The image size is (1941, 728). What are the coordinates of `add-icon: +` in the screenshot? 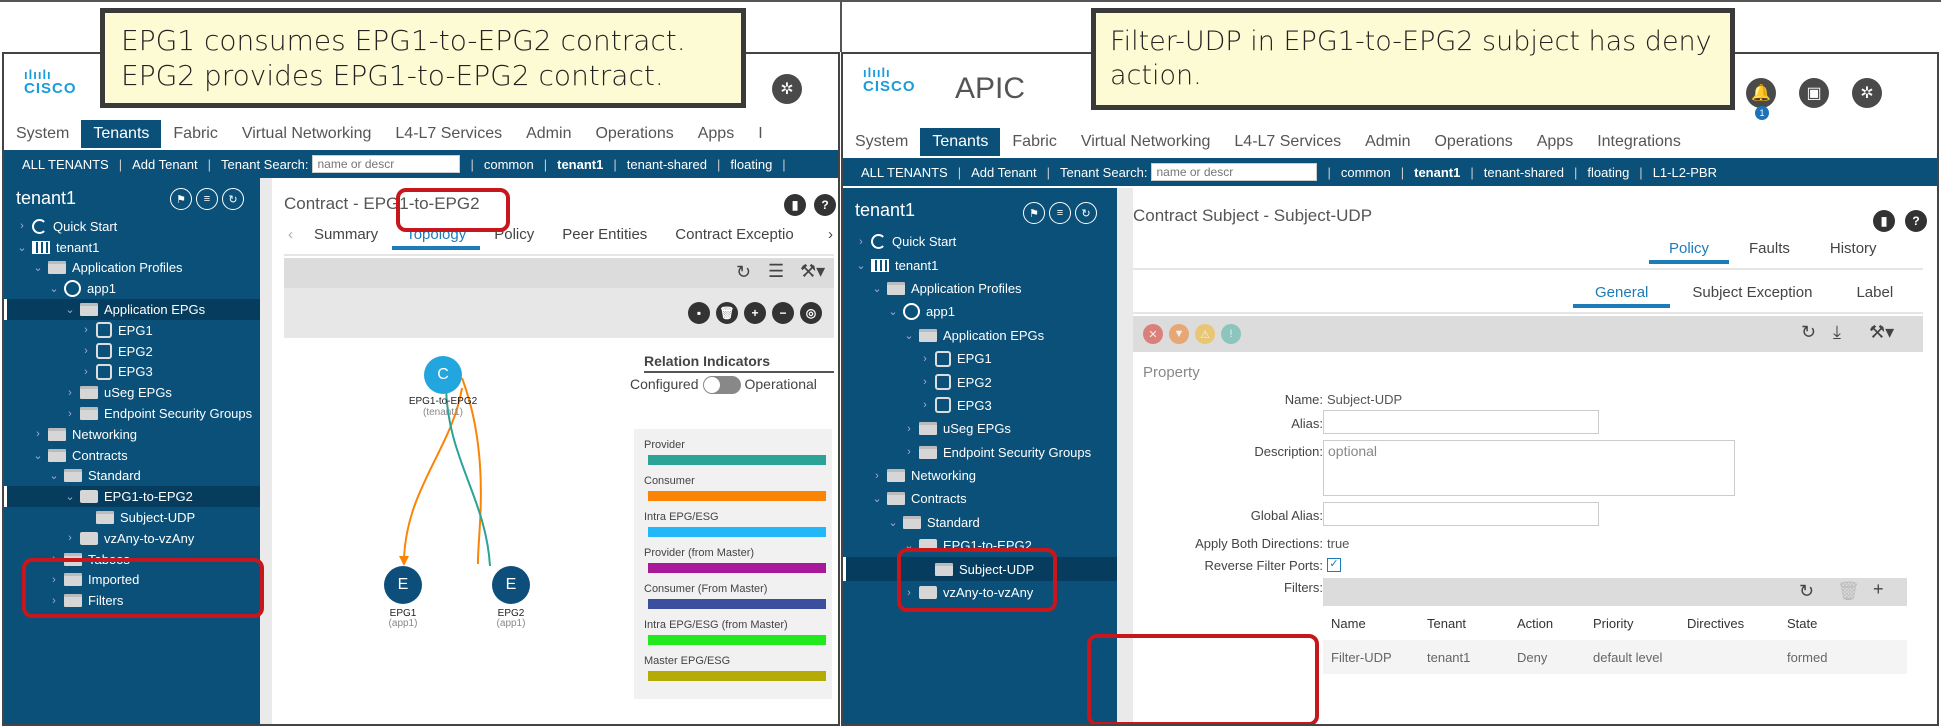 It's located at (1878, 589).